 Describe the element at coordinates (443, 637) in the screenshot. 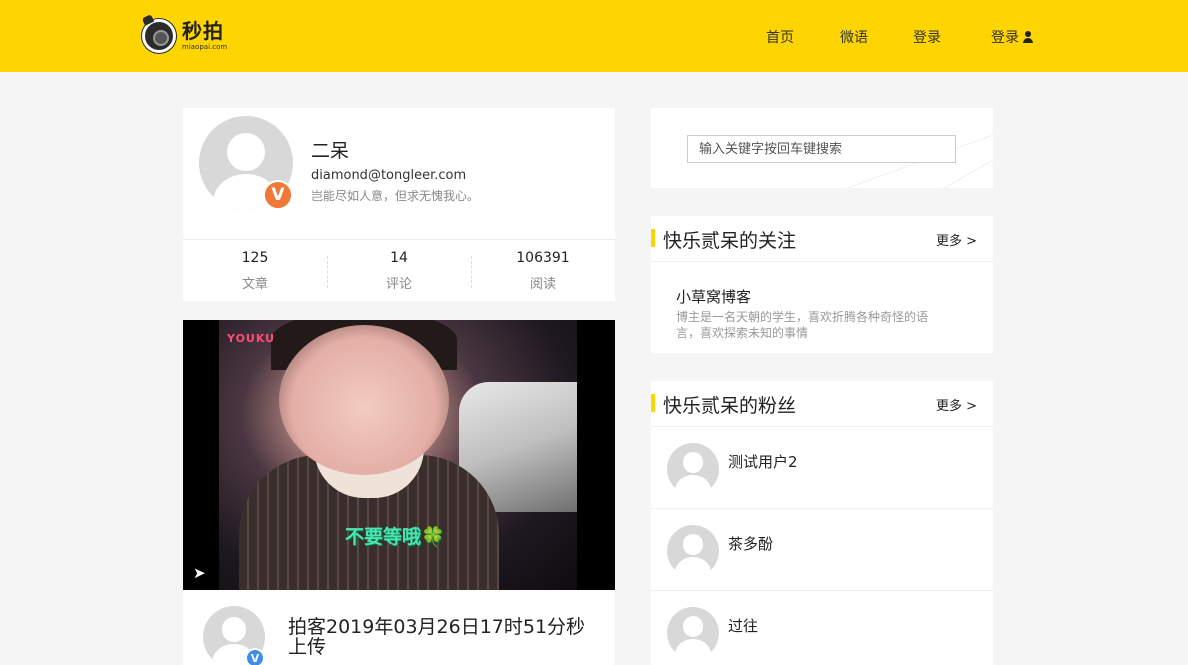

I see `post-title: 拍客2019年03月26日17时51分秒上传` at that location.